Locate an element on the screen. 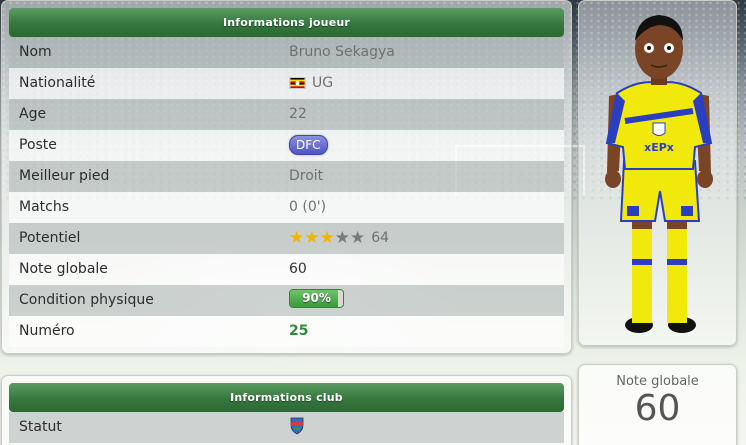 The image size is (746, 445). row-potential: Potentiel ★ ★ ★ ★ ★ 64 is located at coordinates (286, 238).